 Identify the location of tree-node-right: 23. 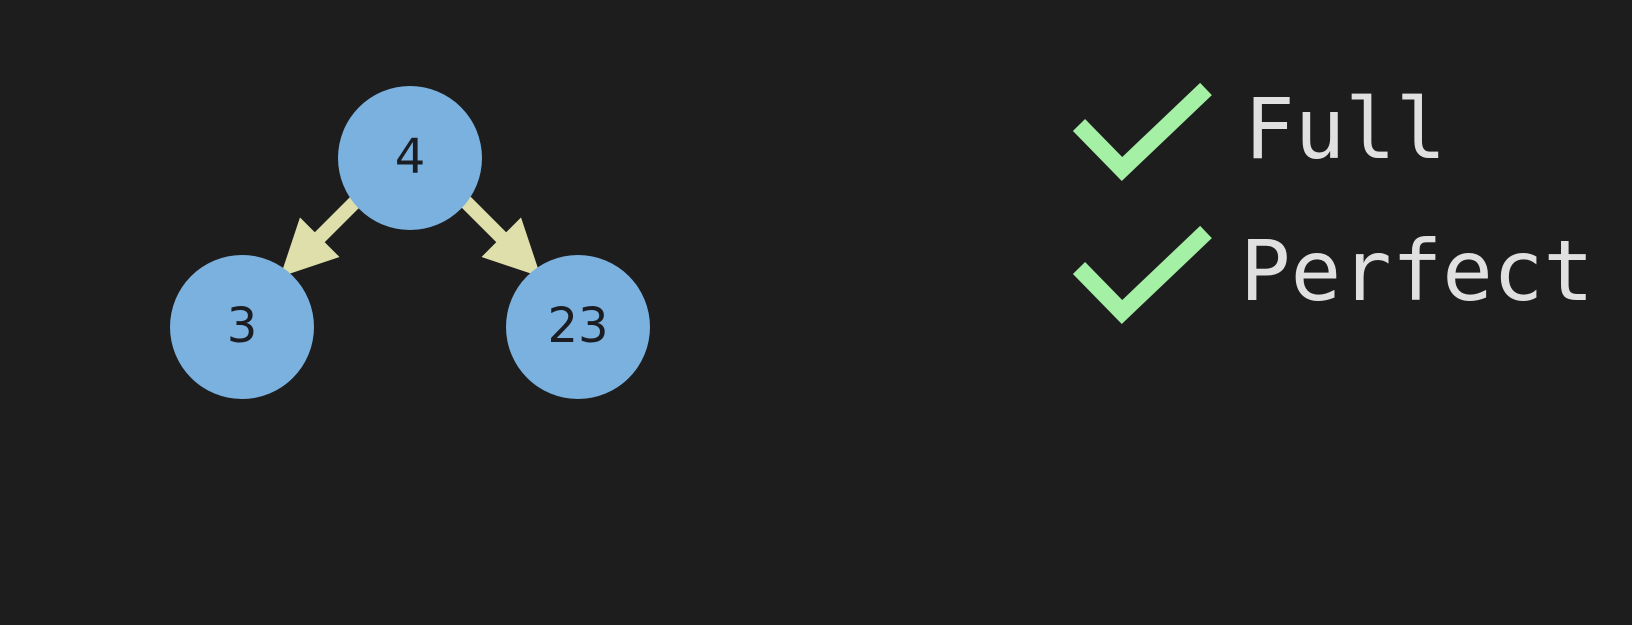
(578, 327).